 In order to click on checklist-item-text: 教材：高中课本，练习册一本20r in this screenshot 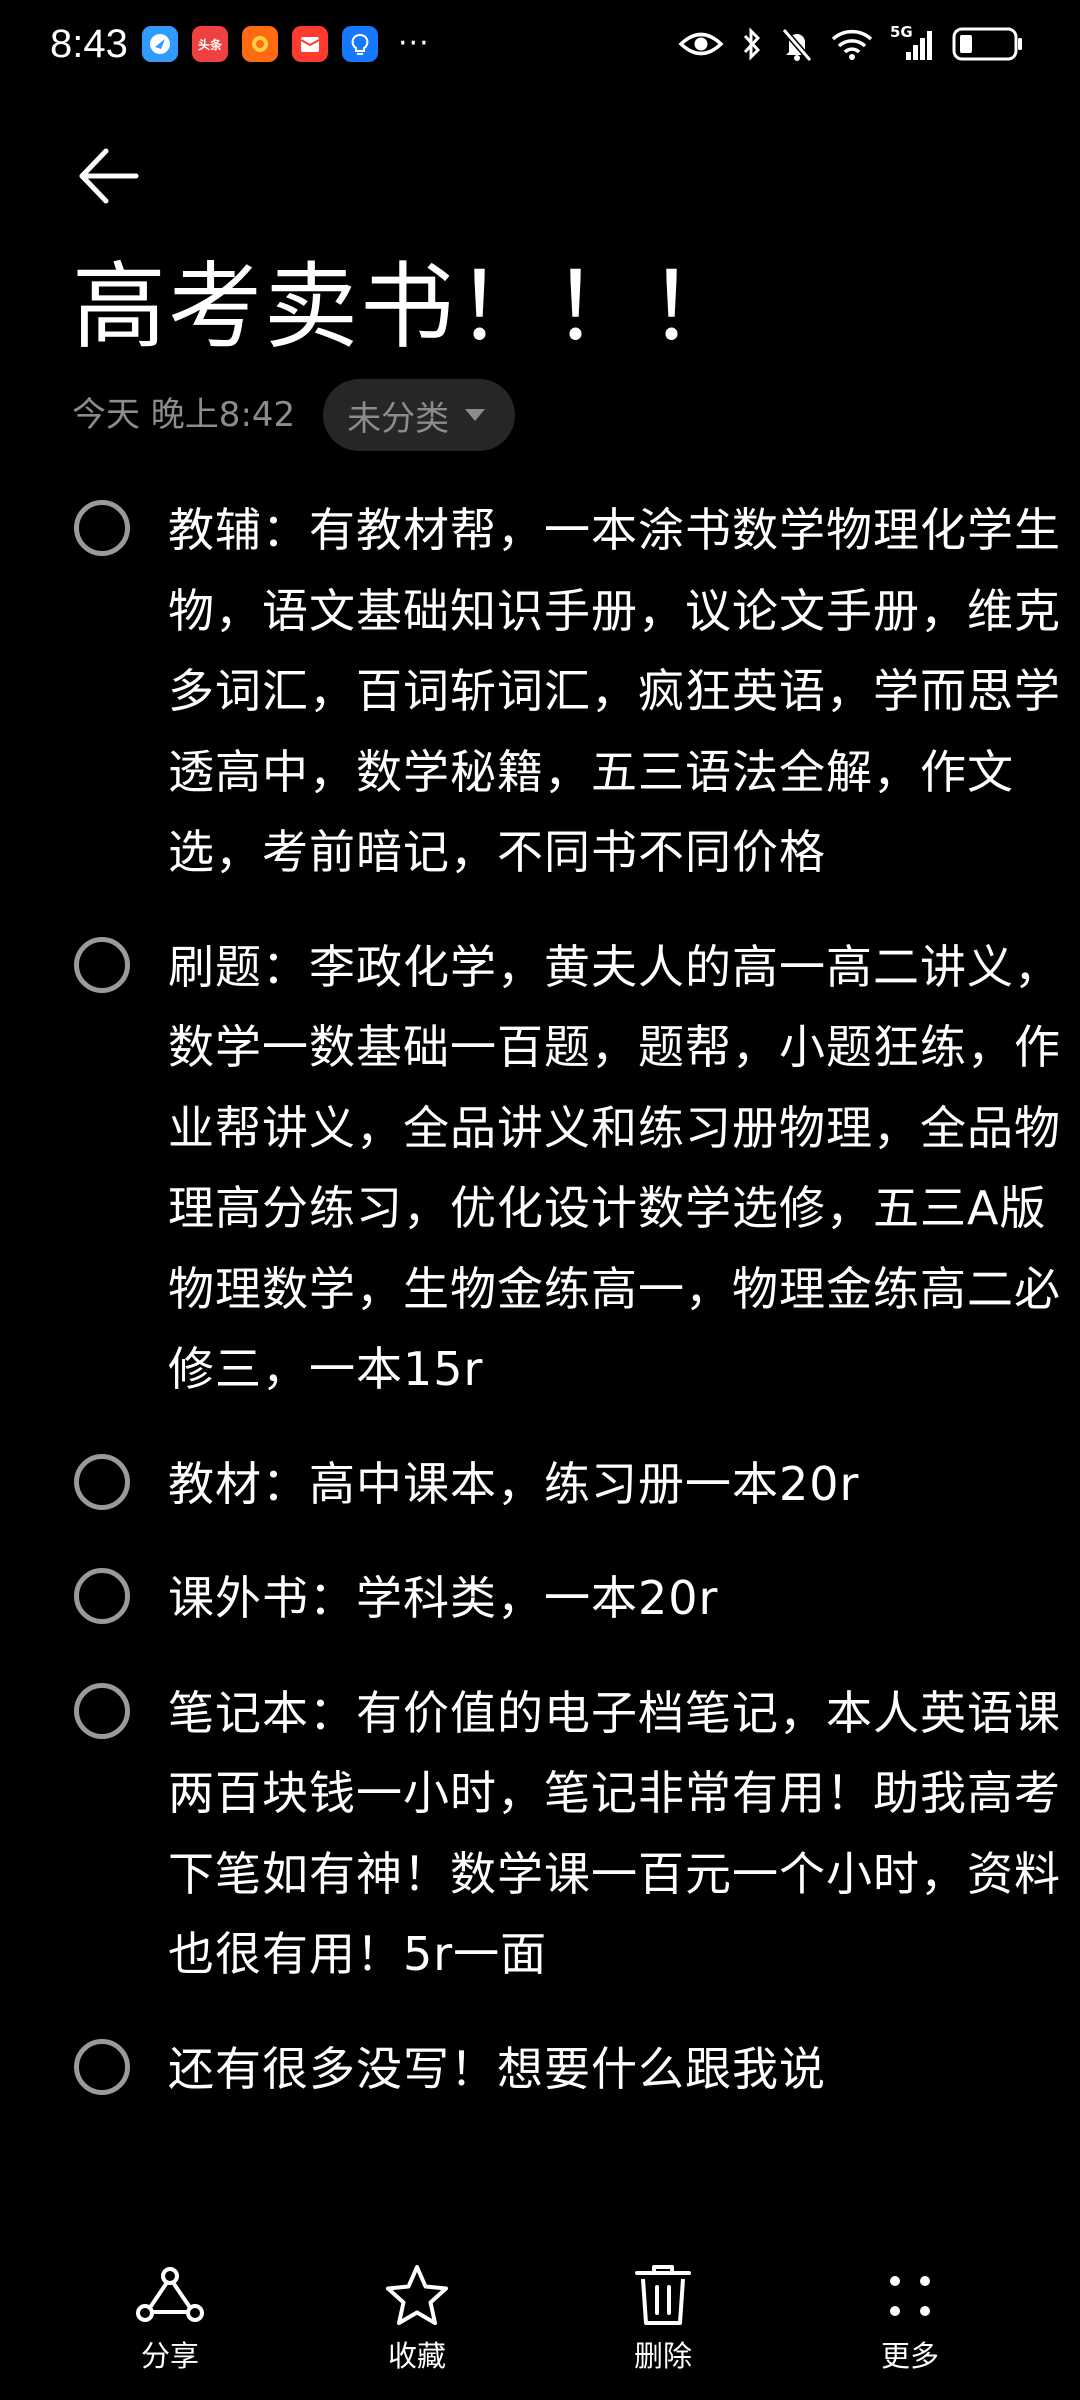, I will do `click(618, 1484)`.